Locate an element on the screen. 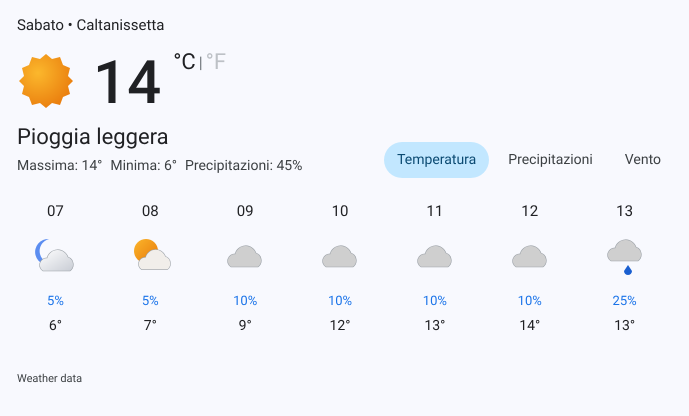 The height and width of the screenshot is (416, 689). chart-tab: Temperatura is located at coordinates (437, 160).